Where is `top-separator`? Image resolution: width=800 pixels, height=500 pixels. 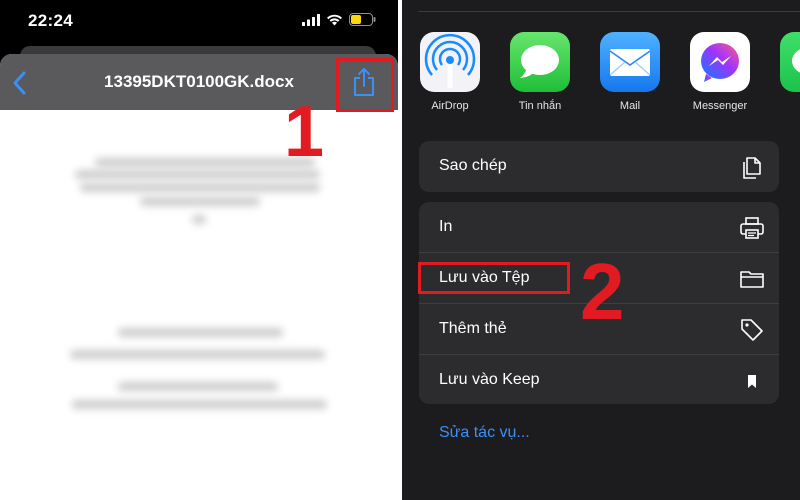 top-separator is located at coordinates (609, 11).